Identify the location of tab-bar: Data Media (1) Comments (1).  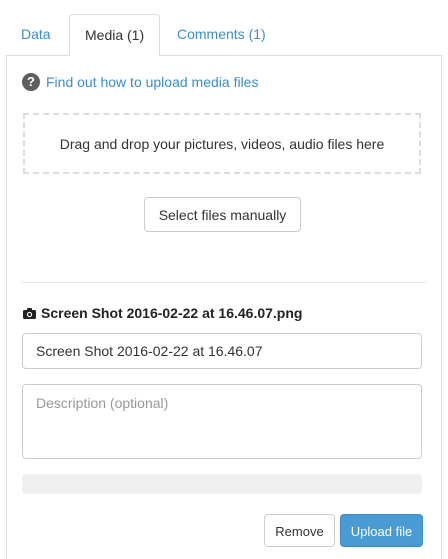
(224, 35).